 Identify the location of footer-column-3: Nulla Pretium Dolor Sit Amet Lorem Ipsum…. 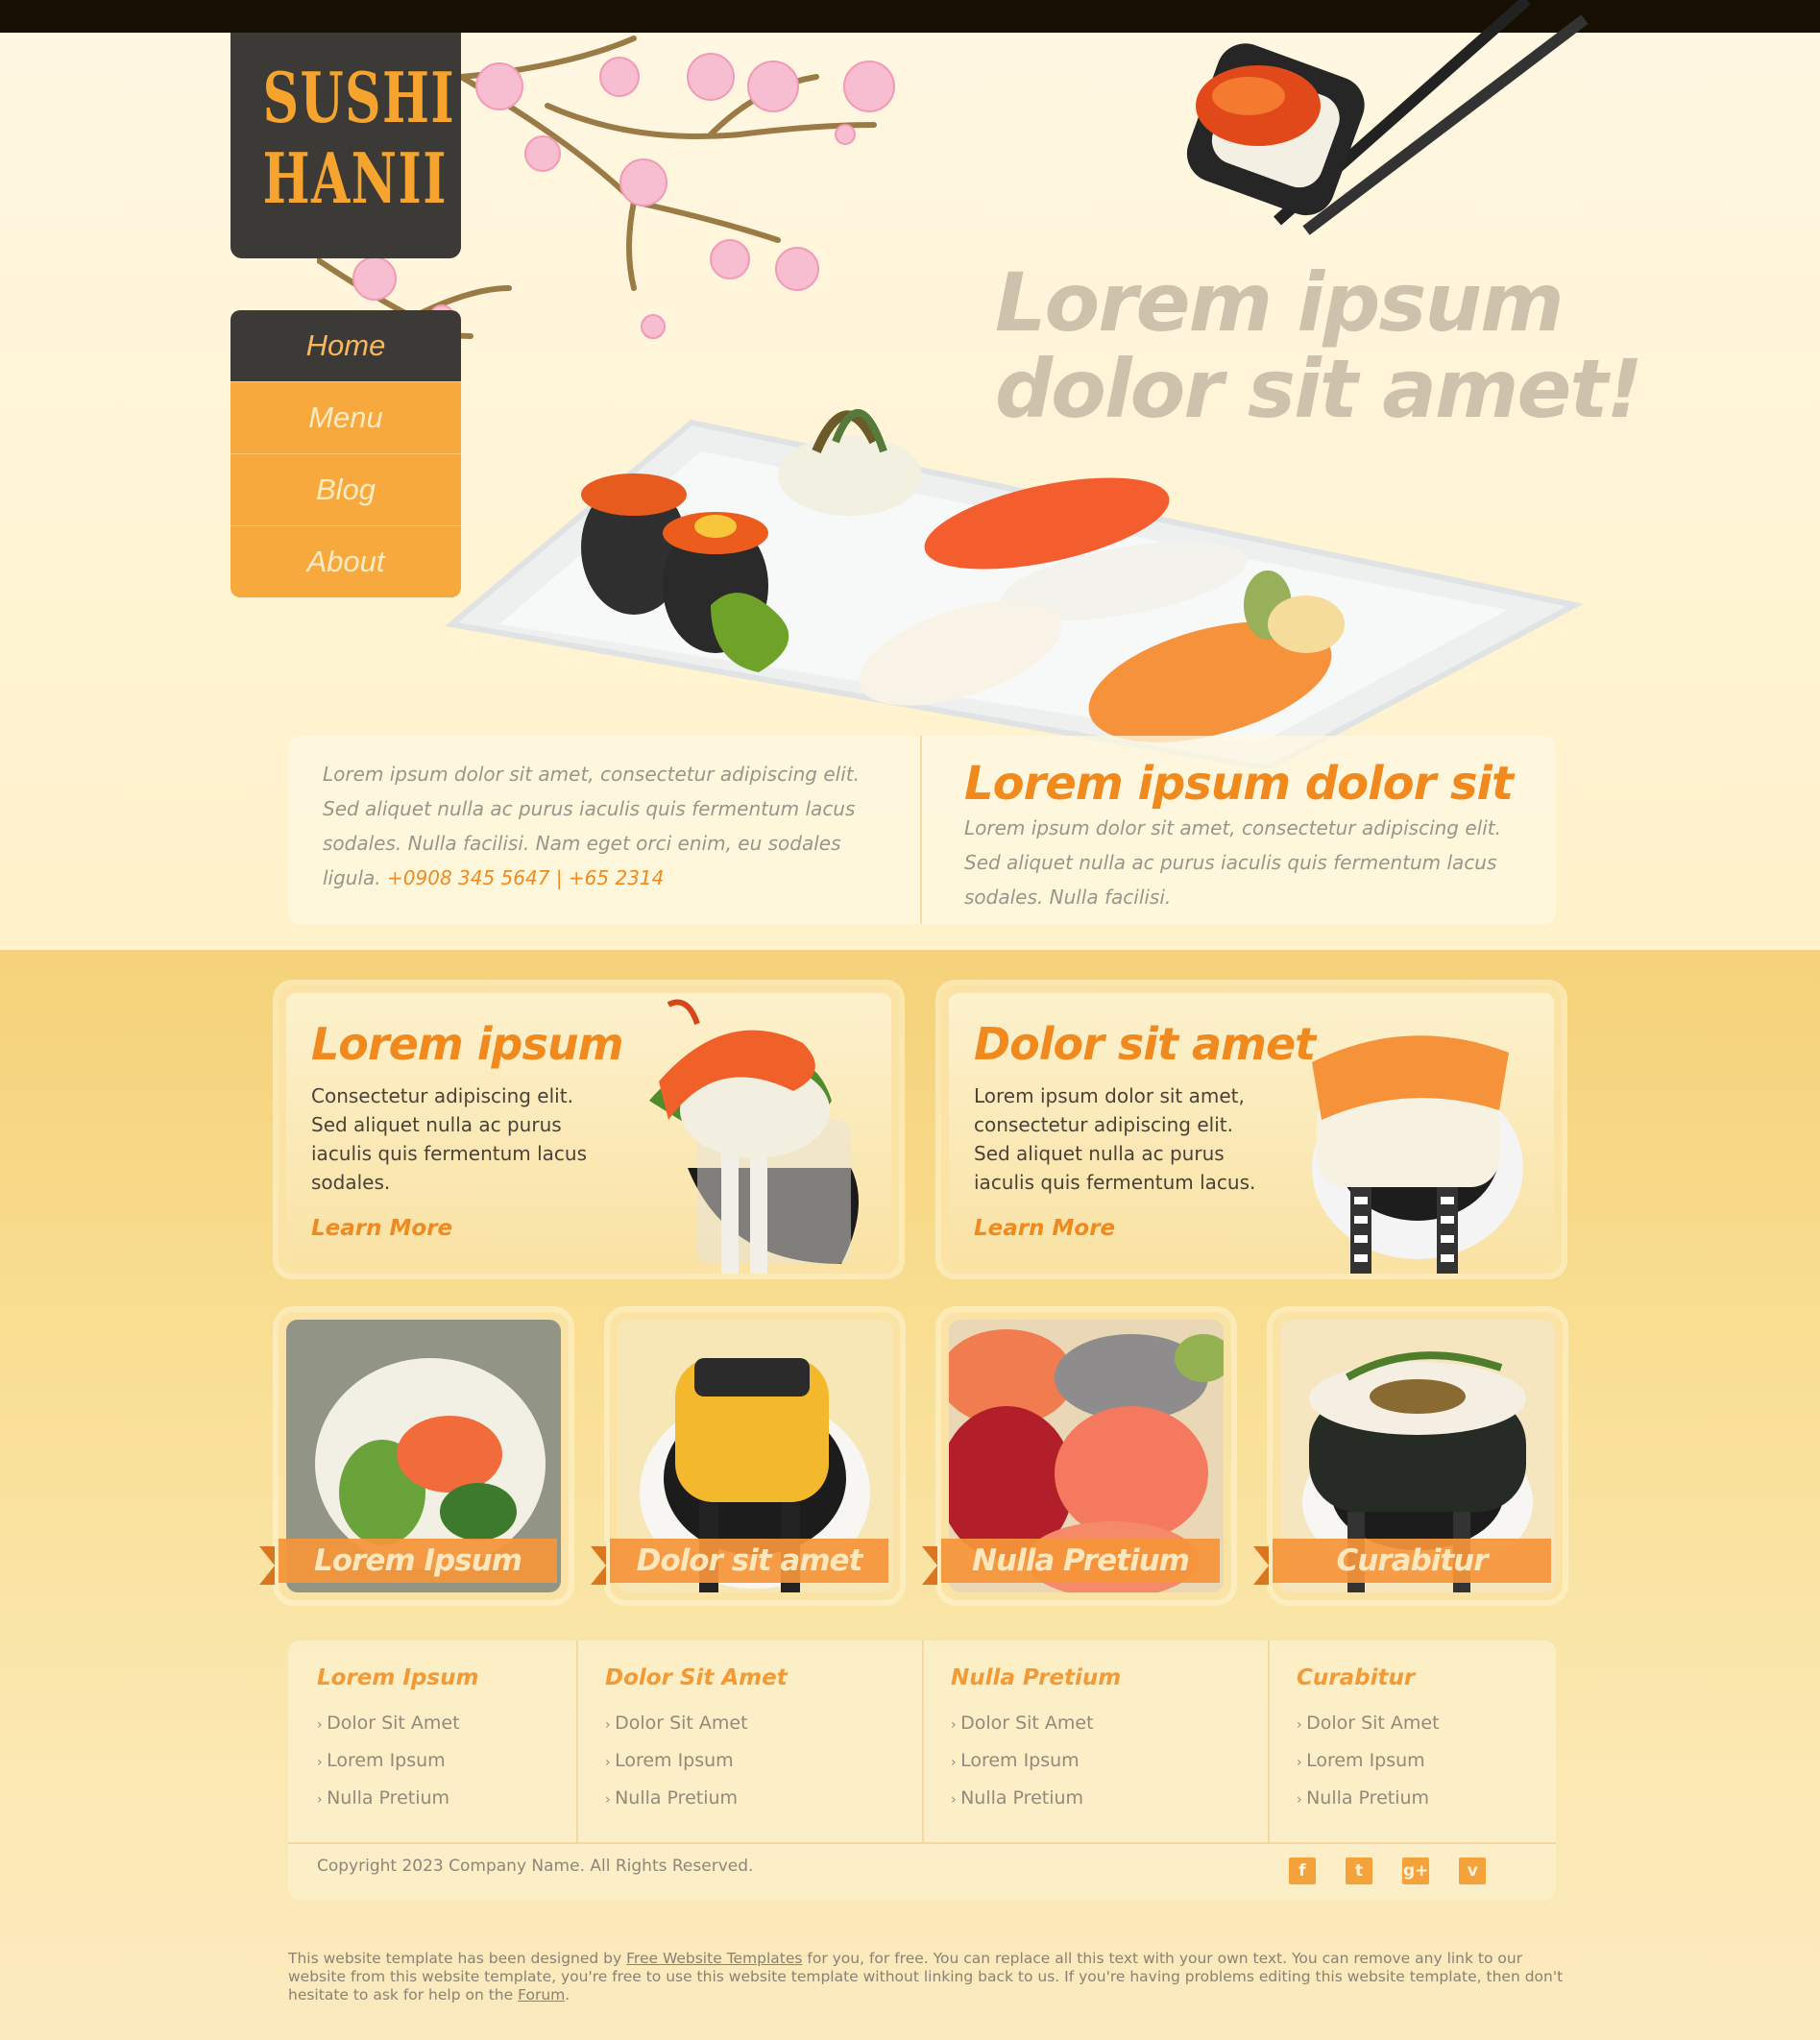
(1036, 1741).